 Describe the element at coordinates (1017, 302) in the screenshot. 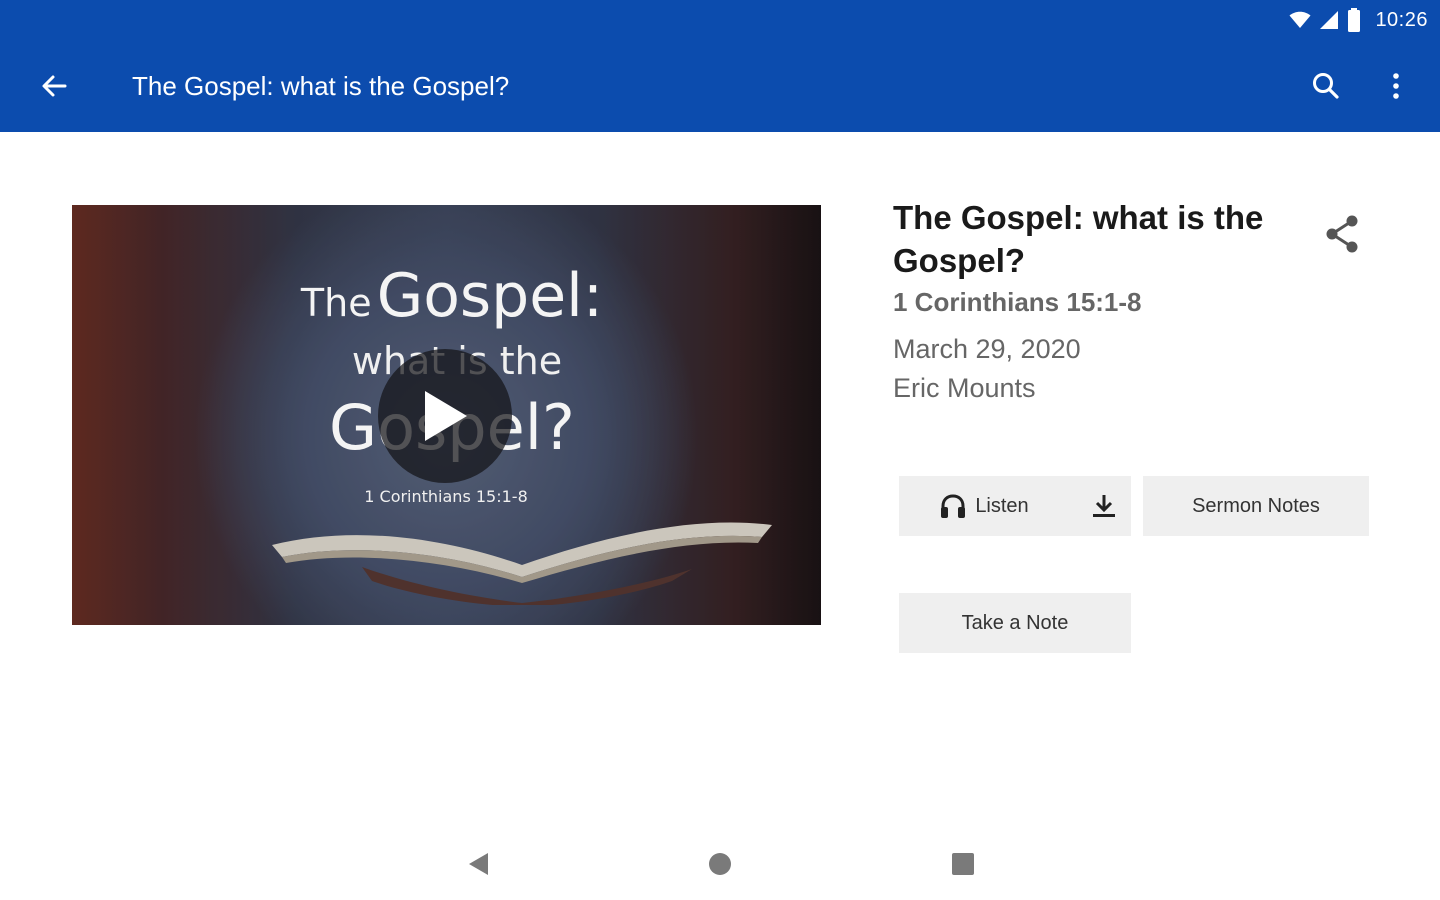

I see `sermon-passage: 1 Corinthians 15:1-8` at that location.